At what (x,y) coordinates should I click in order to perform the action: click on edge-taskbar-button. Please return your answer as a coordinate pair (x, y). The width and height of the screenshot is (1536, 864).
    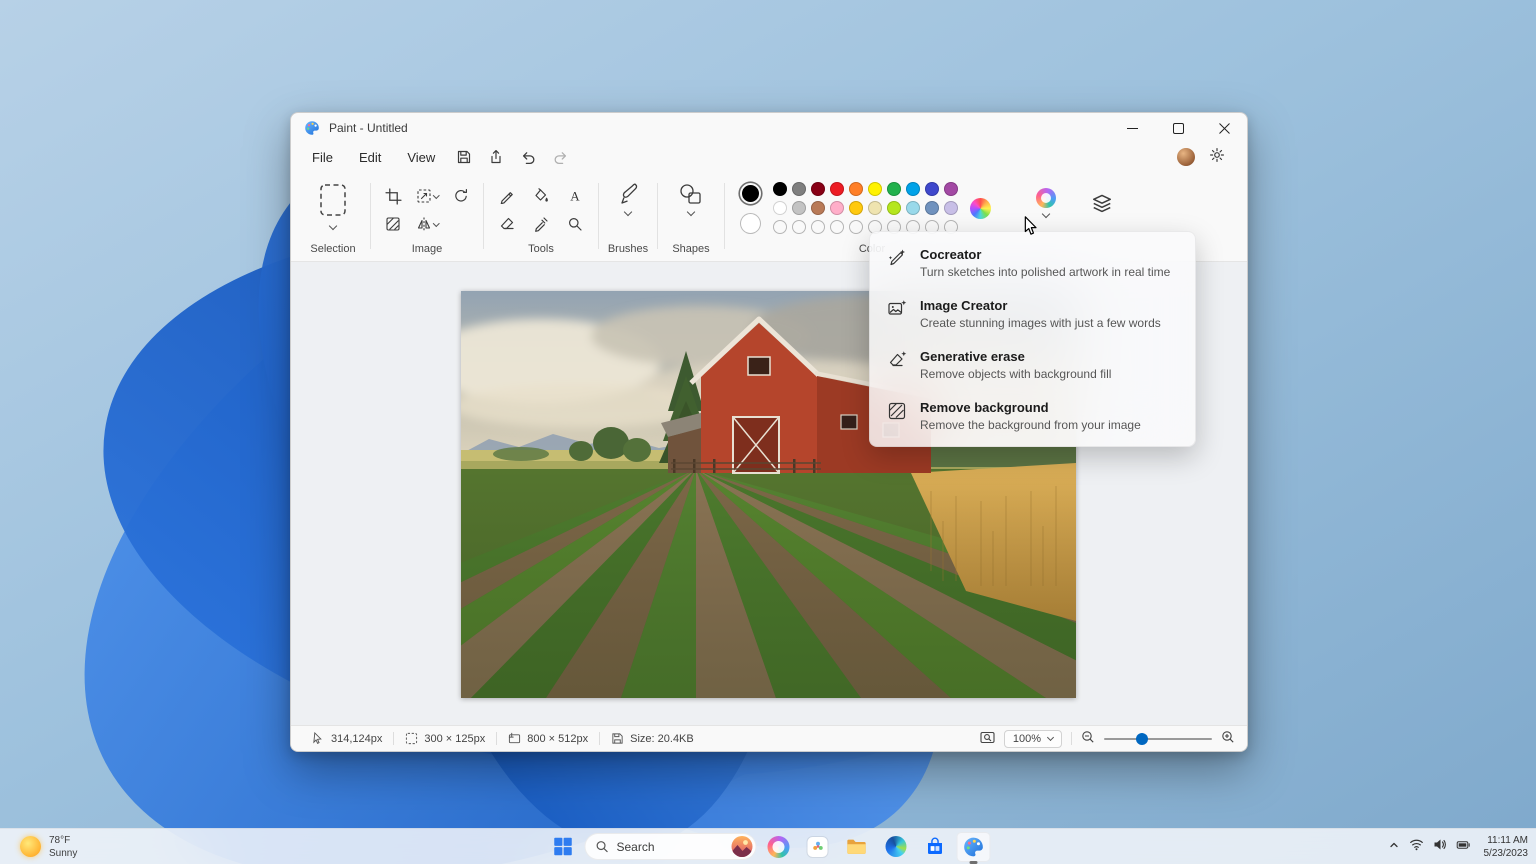
    Looking at the image, I should click on (896, 847).